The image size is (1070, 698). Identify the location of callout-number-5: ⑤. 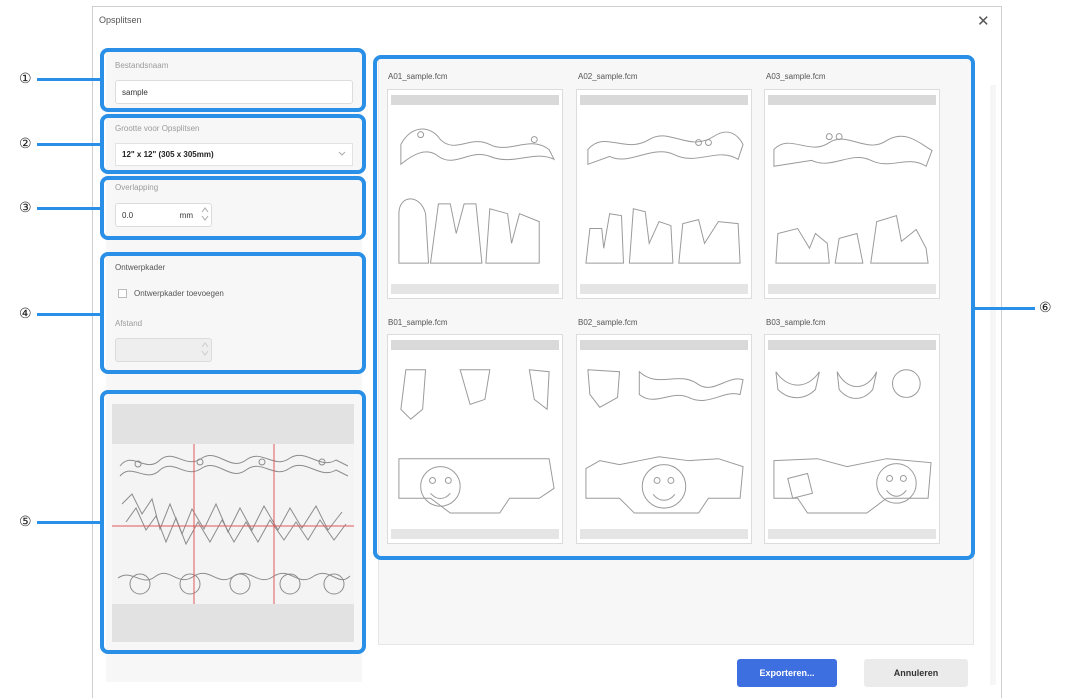
(25, 521).